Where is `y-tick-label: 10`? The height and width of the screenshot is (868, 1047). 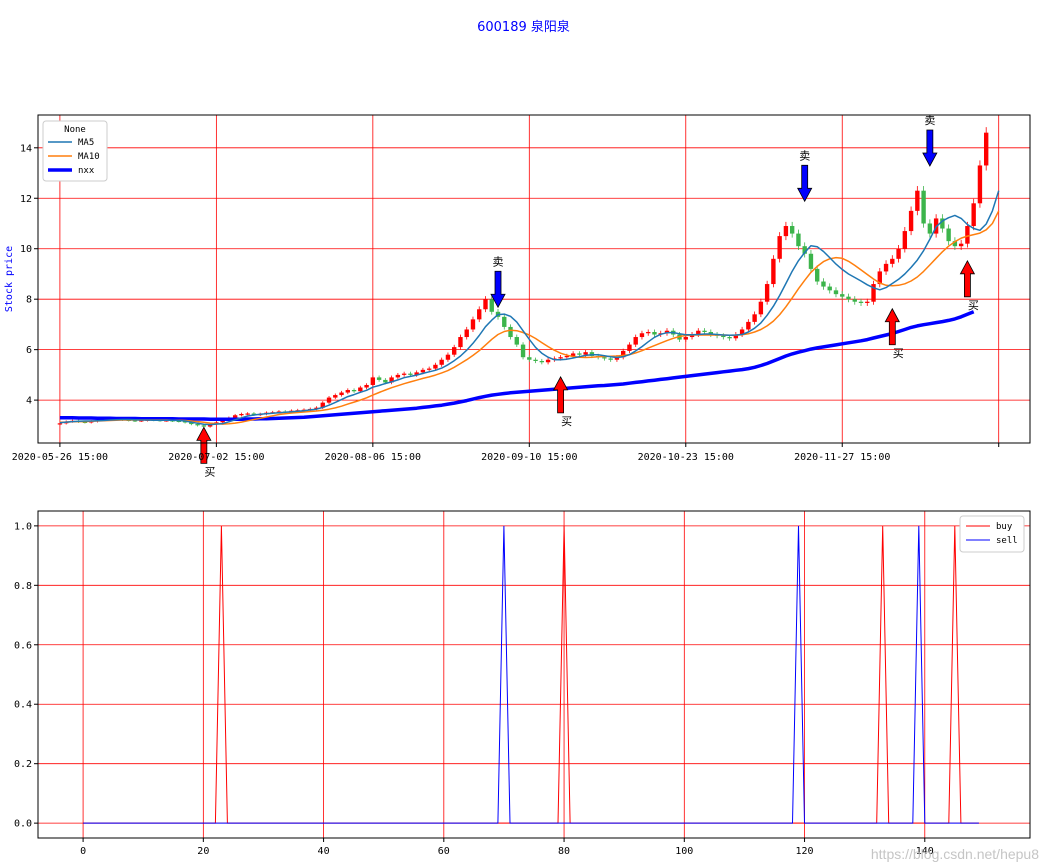
y-tick-label: 10 is located at coordinates (26, 249).